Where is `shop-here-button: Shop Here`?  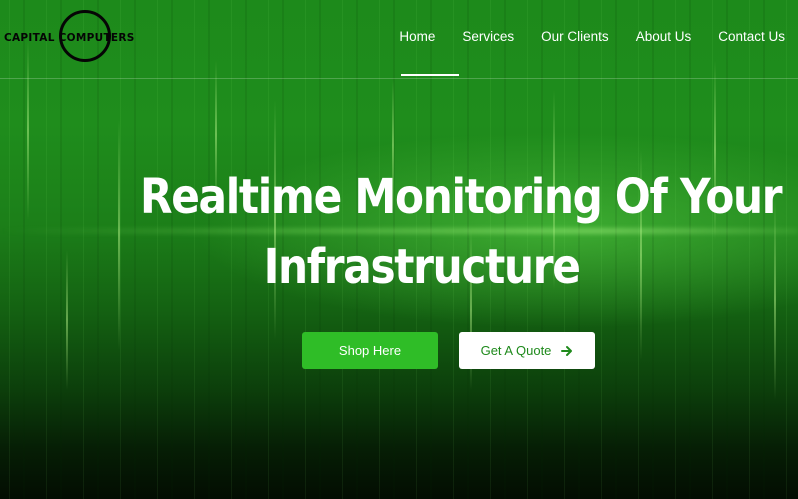 shop-here-button: Shop Here is located at coordinates (370, 350).